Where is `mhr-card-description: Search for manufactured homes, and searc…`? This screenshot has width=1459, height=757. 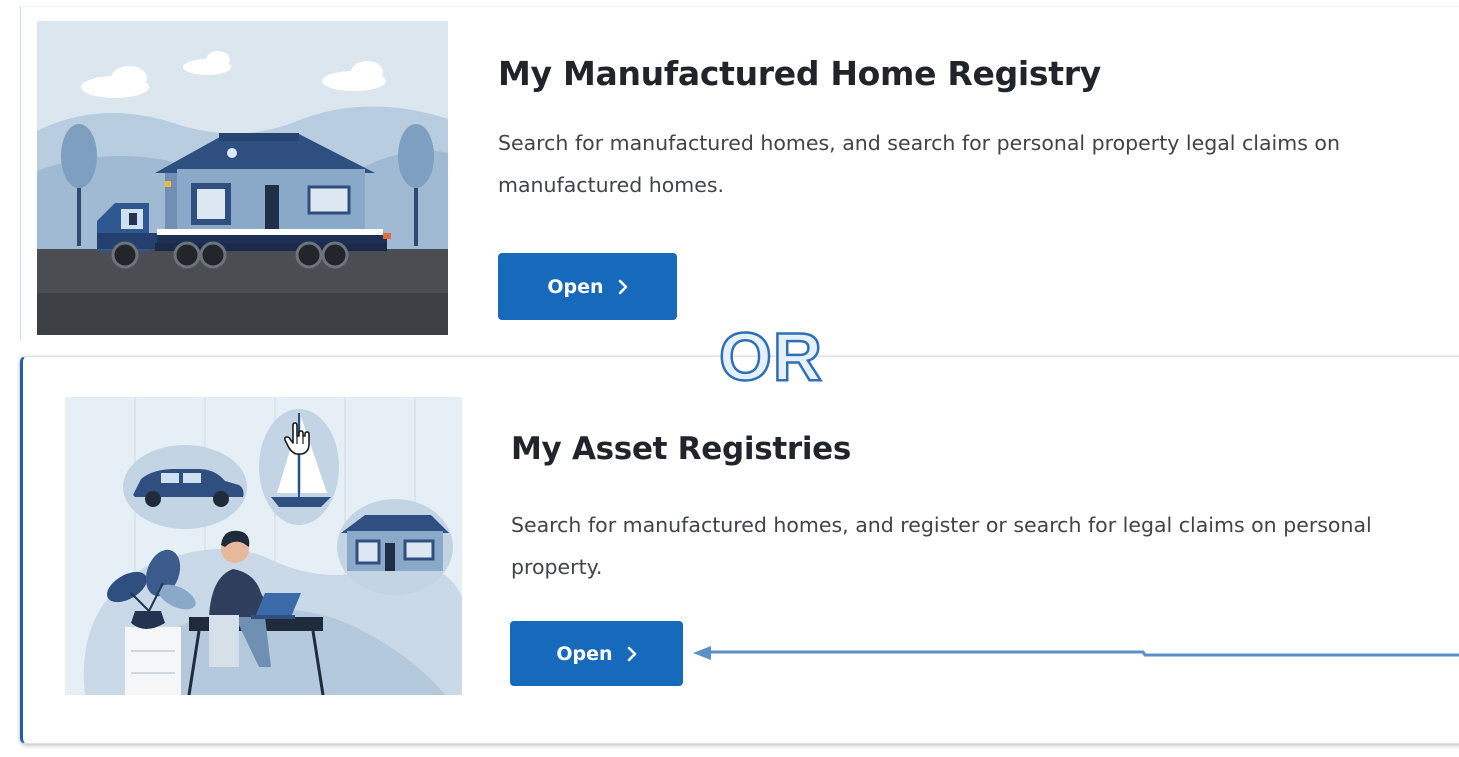
mhr-card-description: Search for manufactured homes, and searc… is located at coordinates (919, 164).